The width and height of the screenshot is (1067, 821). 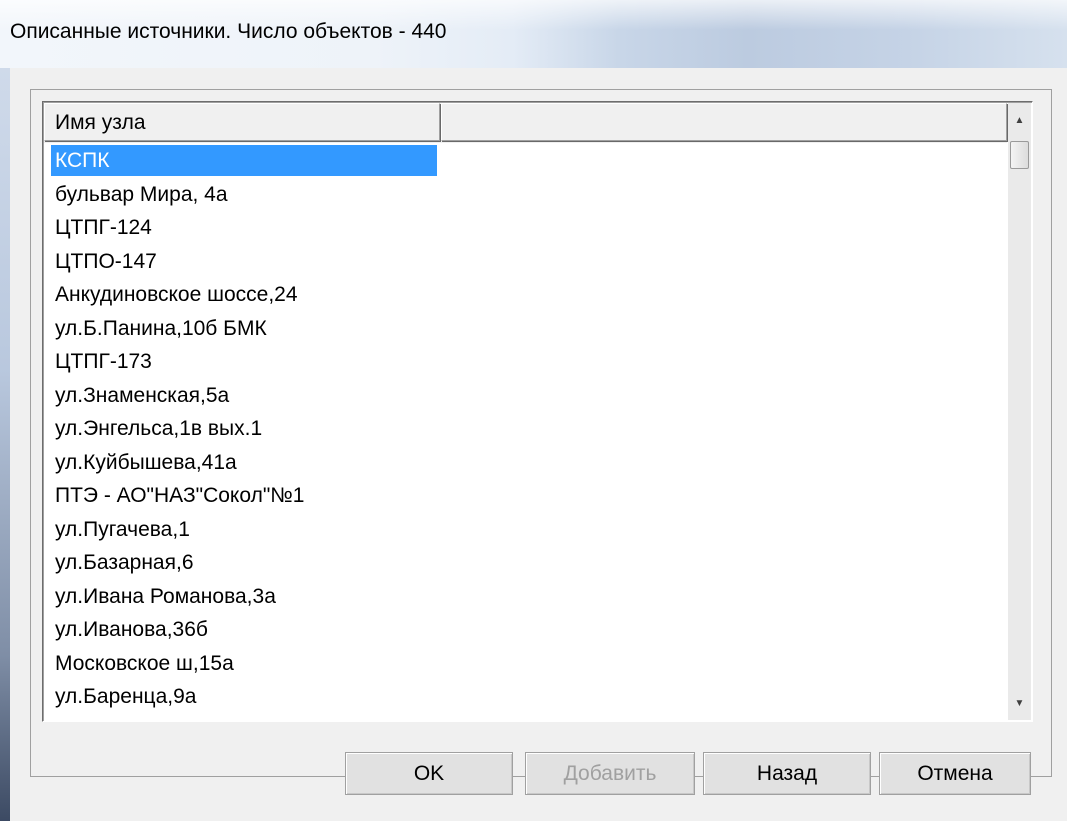 What do you see at coordinates (165, 596) in the screenshot?
I see `list-item-label: ул.Ивана Романова,3а` at bounding box center [165, 596].